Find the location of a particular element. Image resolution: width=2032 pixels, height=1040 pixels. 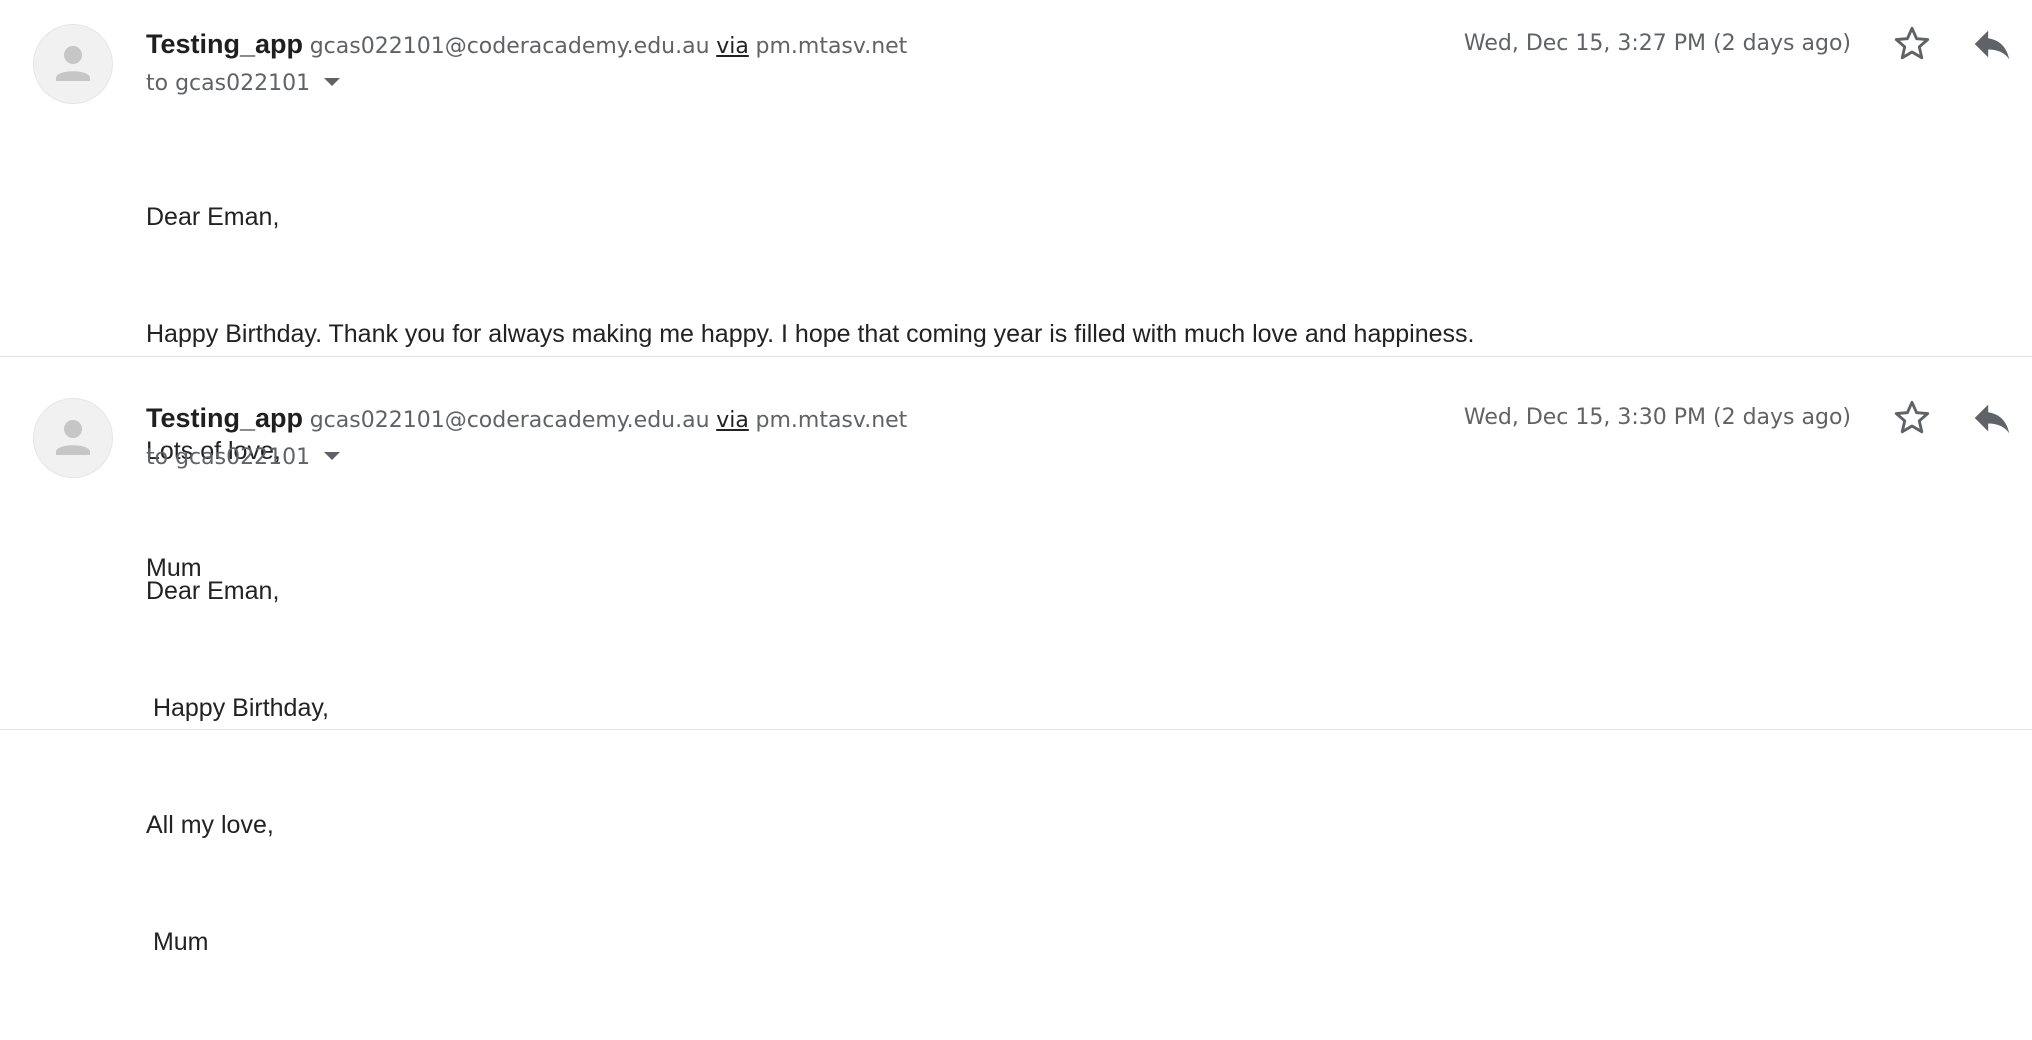

body-line: Happy Birthday, is located at coordinates (237, 708).